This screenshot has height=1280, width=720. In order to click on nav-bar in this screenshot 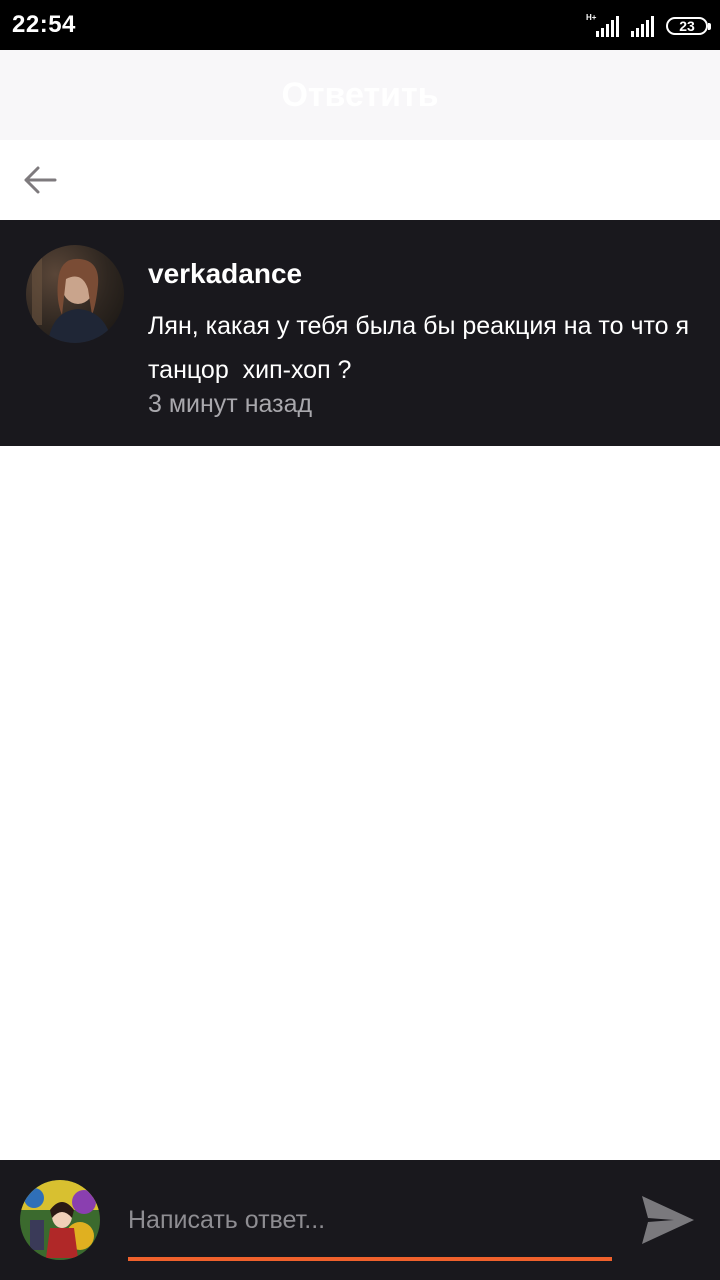, I will do `click(360, 180)`.